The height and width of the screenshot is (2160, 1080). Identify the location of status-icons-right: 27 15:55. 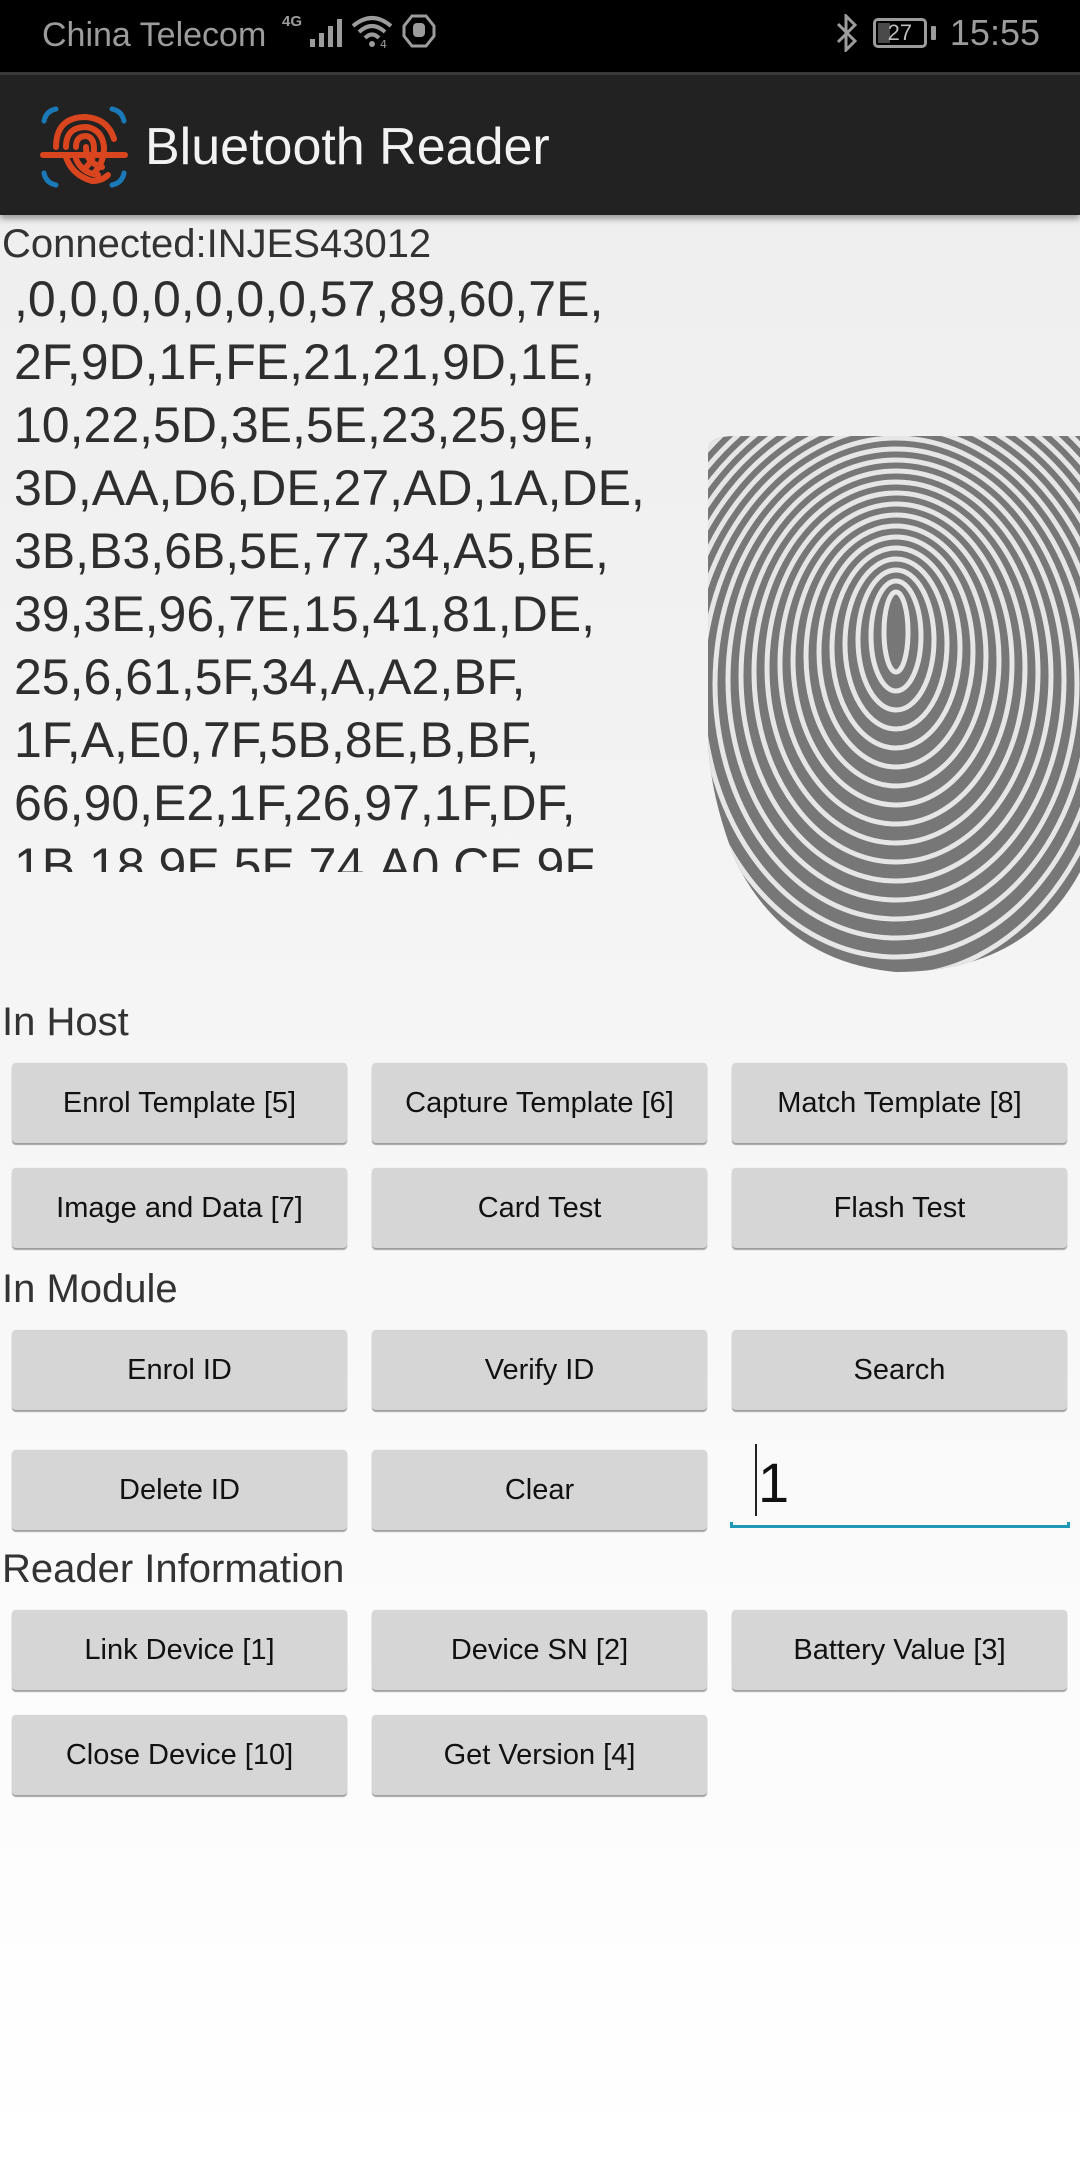
(937, 33).